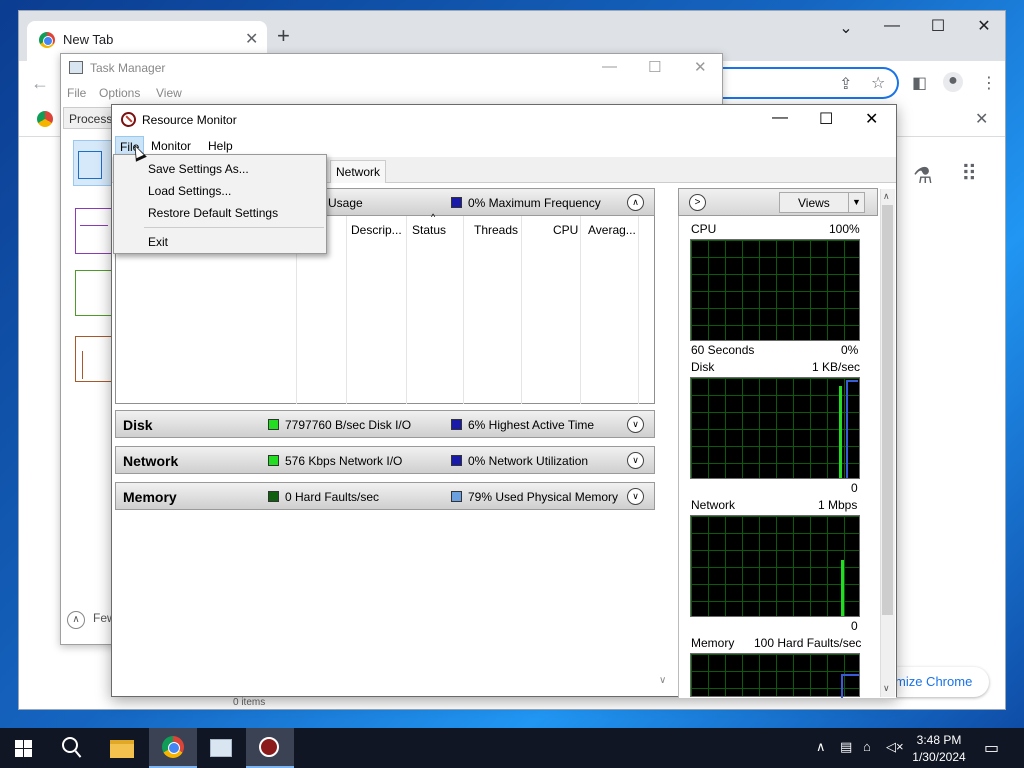 This screenshot has width=1024, height=768. Describe the element at coordinates (91, 620) in the screenshot. I see `fewer-details-button: ∧ Few` at that location.